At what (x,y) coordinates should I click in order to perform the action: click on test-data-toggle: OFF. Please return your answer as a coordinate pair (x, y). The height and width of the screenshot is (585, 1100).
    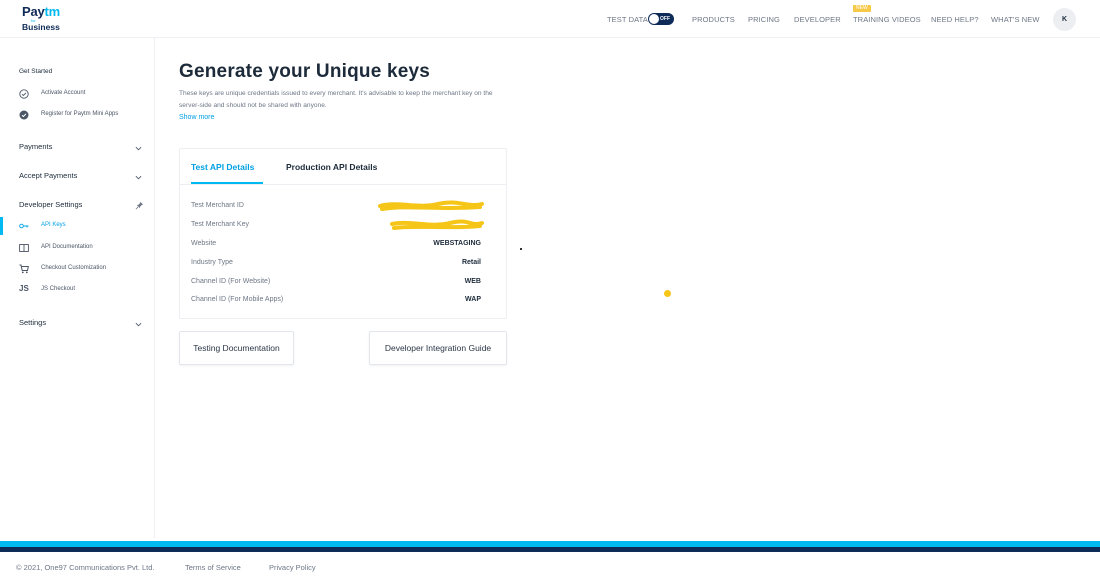
    Looking at the image, I should click on (661, 19).